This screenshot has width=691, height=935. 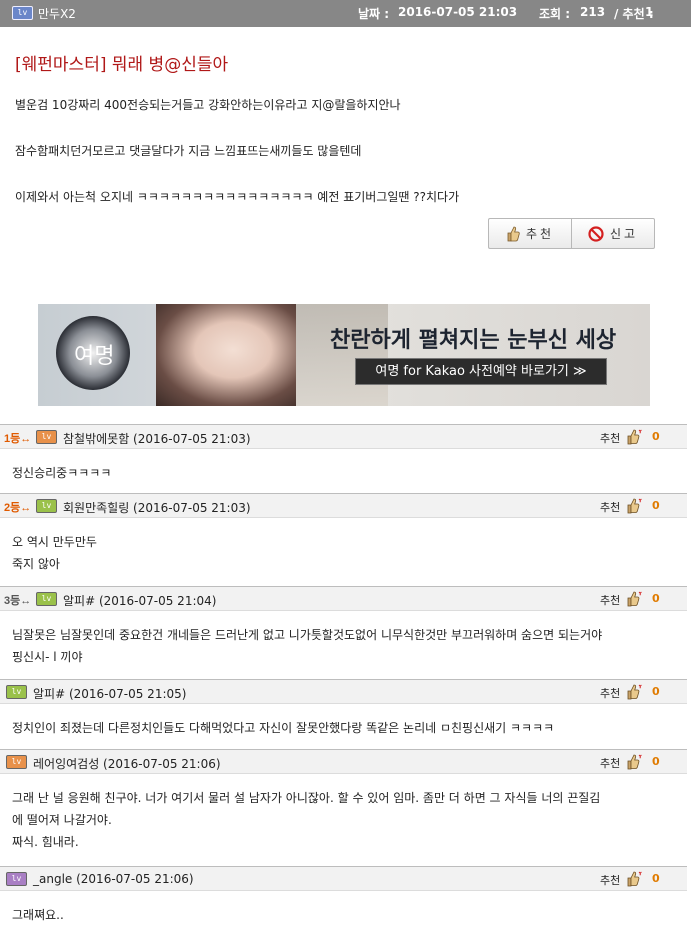 I want to click on comment-text: 오 역시 만두만두, so click(x=54, y=542).